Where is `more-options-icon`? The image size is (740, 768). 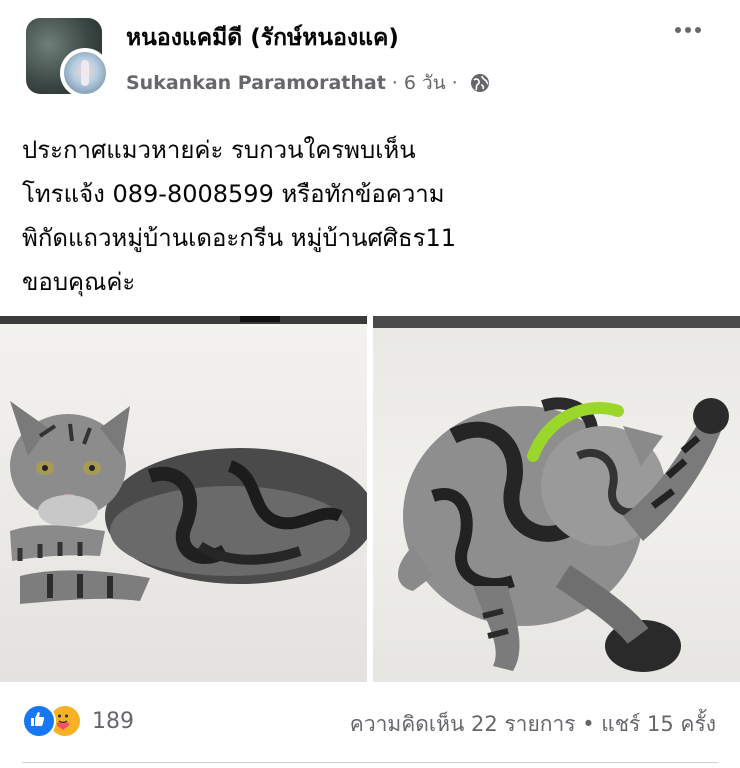 more-options-icon is located at coordinates (688, 30).